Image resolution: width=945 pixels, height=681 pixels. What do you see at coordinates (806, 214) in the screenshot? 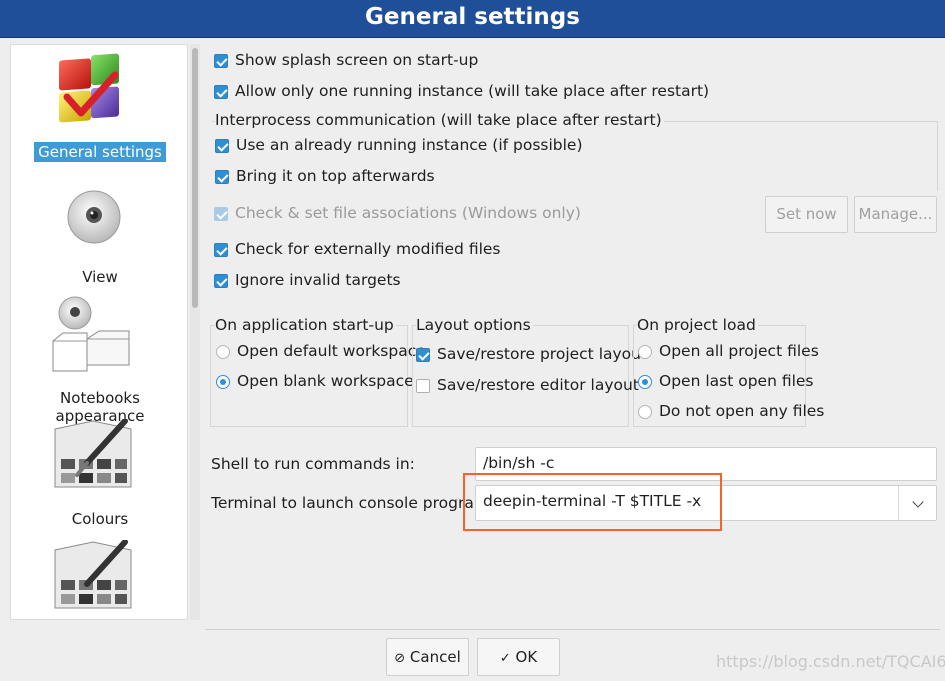
I see `set-now-button: Set now` at bounding box center [806, 214].